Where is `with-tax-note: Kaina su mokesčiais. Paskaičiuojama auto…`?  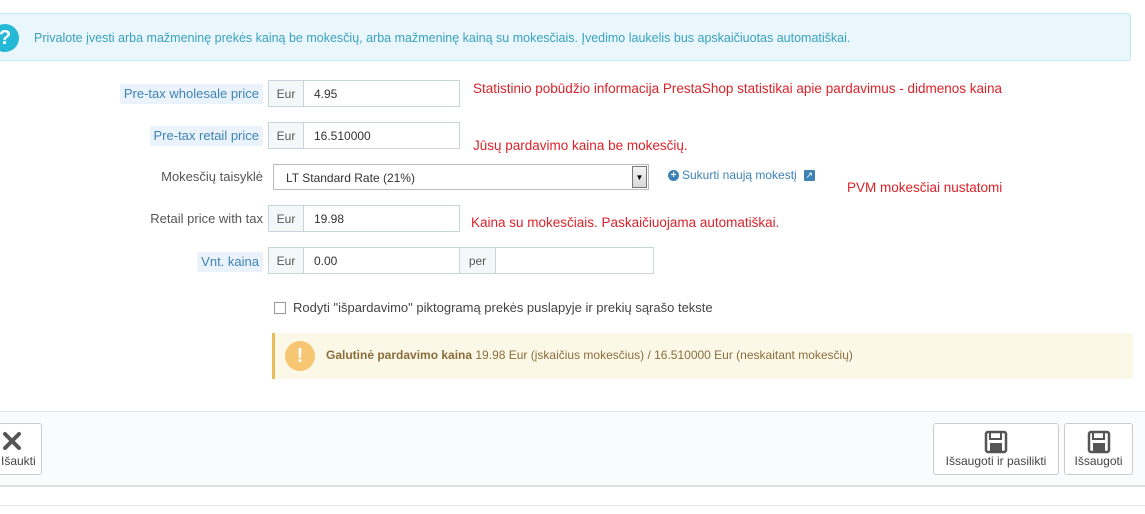 with-tax-note: Kaina su mokesčiais. Paskaičiuojama auto… is located at coordinates (625, 222).